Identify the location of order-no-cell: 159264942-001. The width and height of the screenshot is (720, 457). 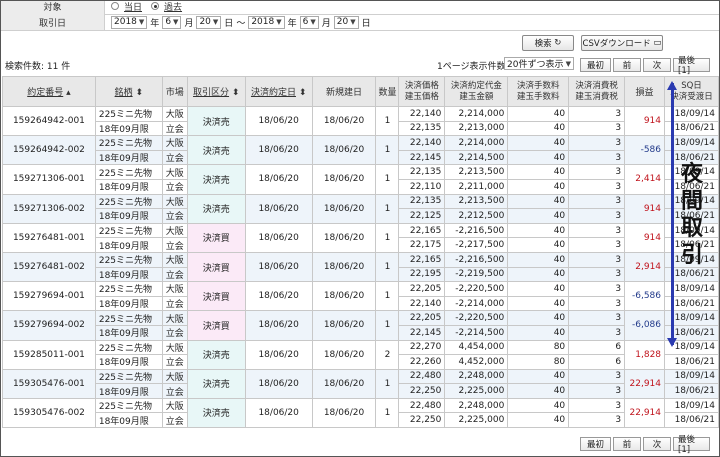
(49, 121).